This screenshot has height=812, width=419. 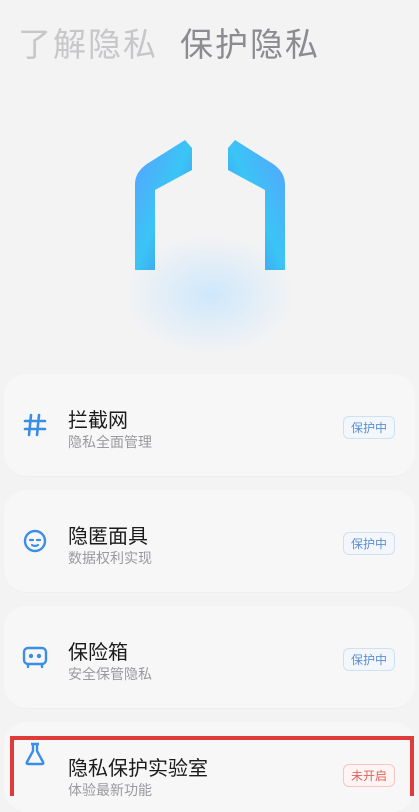 I want to click on item-title: 隐匿面具, so click(x=108, y=536).